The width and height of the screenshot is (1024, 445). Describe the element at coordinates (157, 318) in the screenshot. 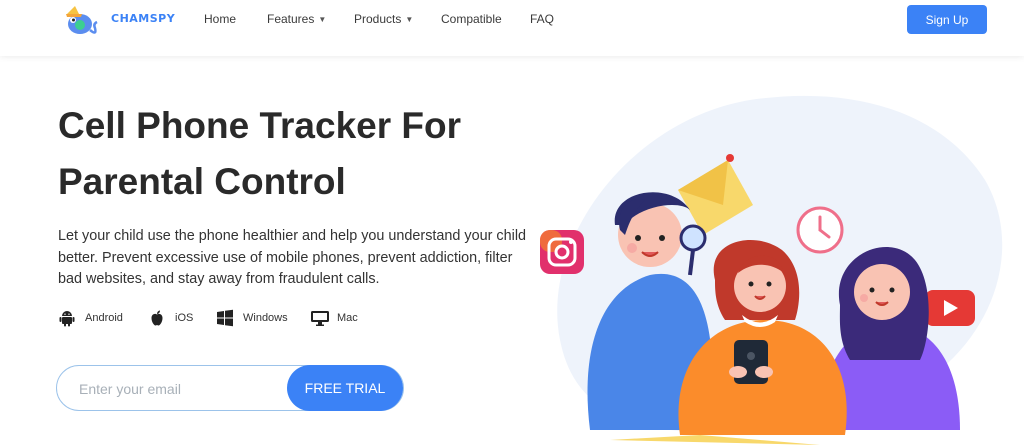

I see `apple-icon` at that location.